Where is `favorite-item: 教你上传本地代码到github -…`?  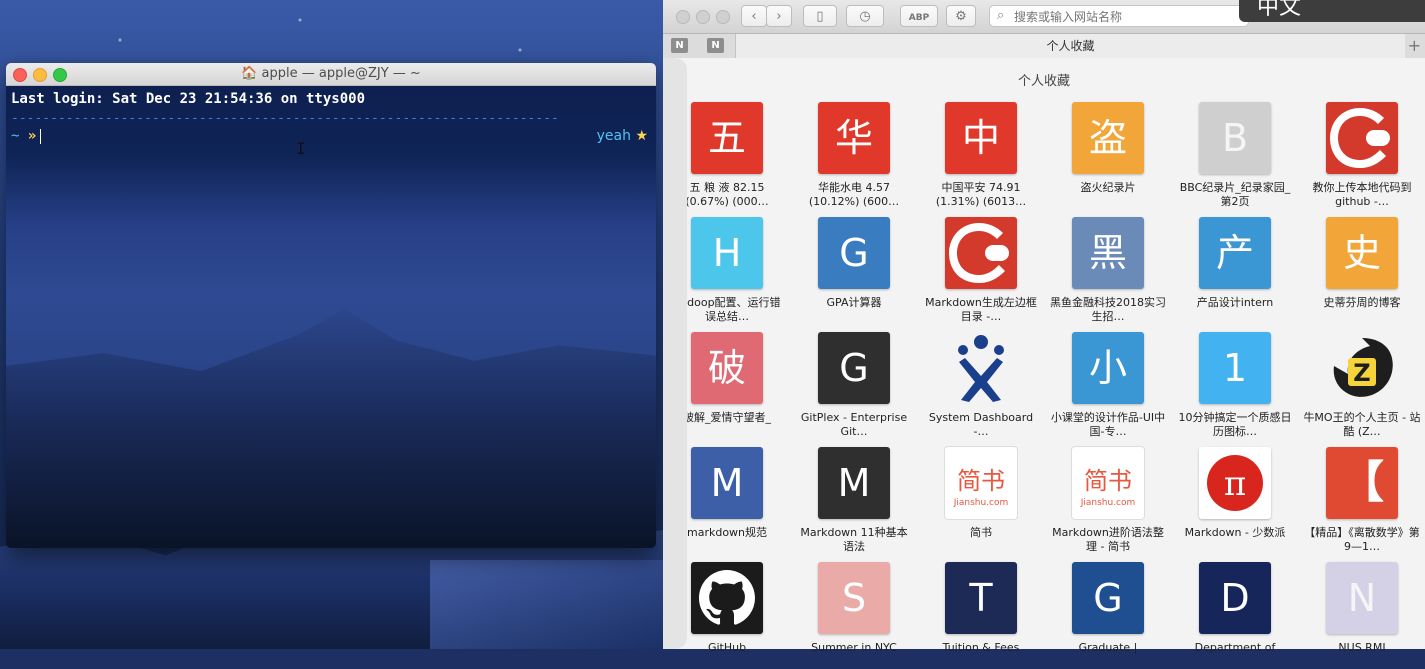 favorite-item: 教你上传本地代码到github -… is located at coordinates (1362, 155).